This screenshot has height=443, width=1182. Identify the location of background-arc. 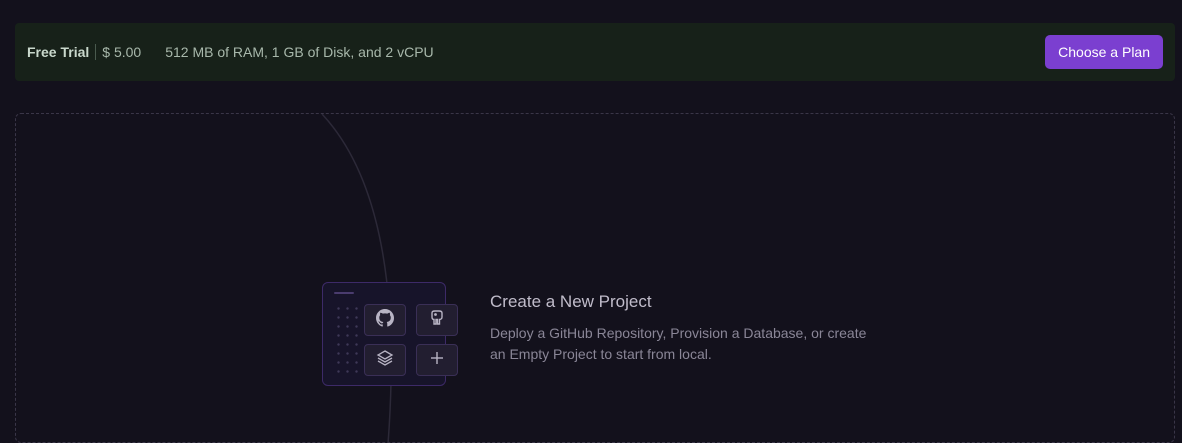
(356, 278).